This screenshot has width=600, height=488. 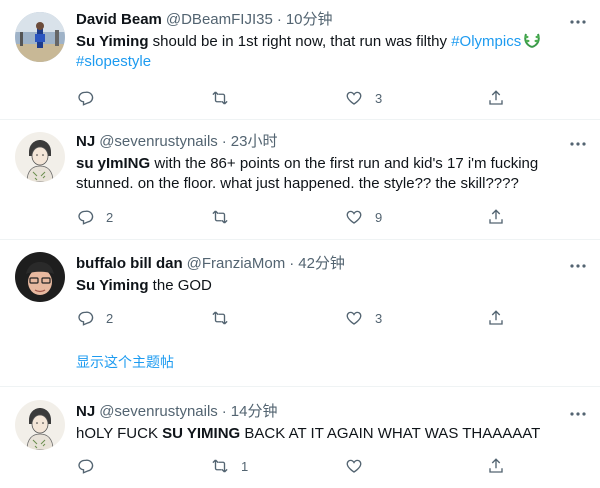 I want to click on tweet-header: buffalo bill dan @FranziaMom · 42分钟, so click(x=320, y=264).